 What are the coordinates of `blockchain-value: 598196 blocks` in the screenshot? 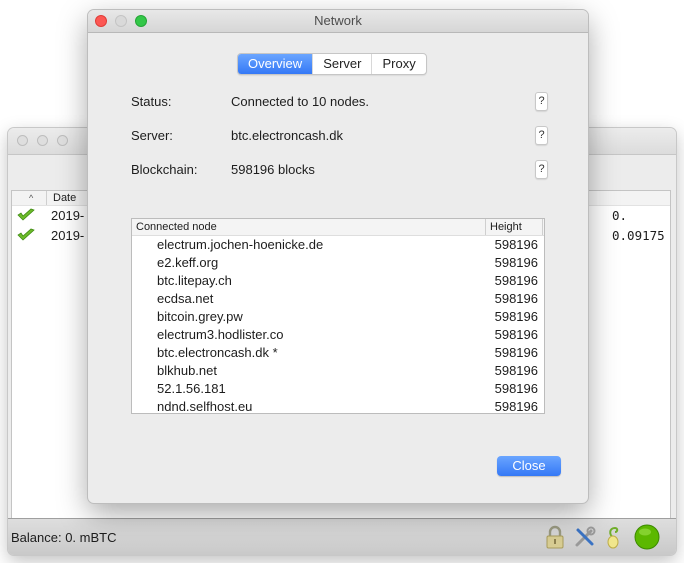 It's located at (273, 169).